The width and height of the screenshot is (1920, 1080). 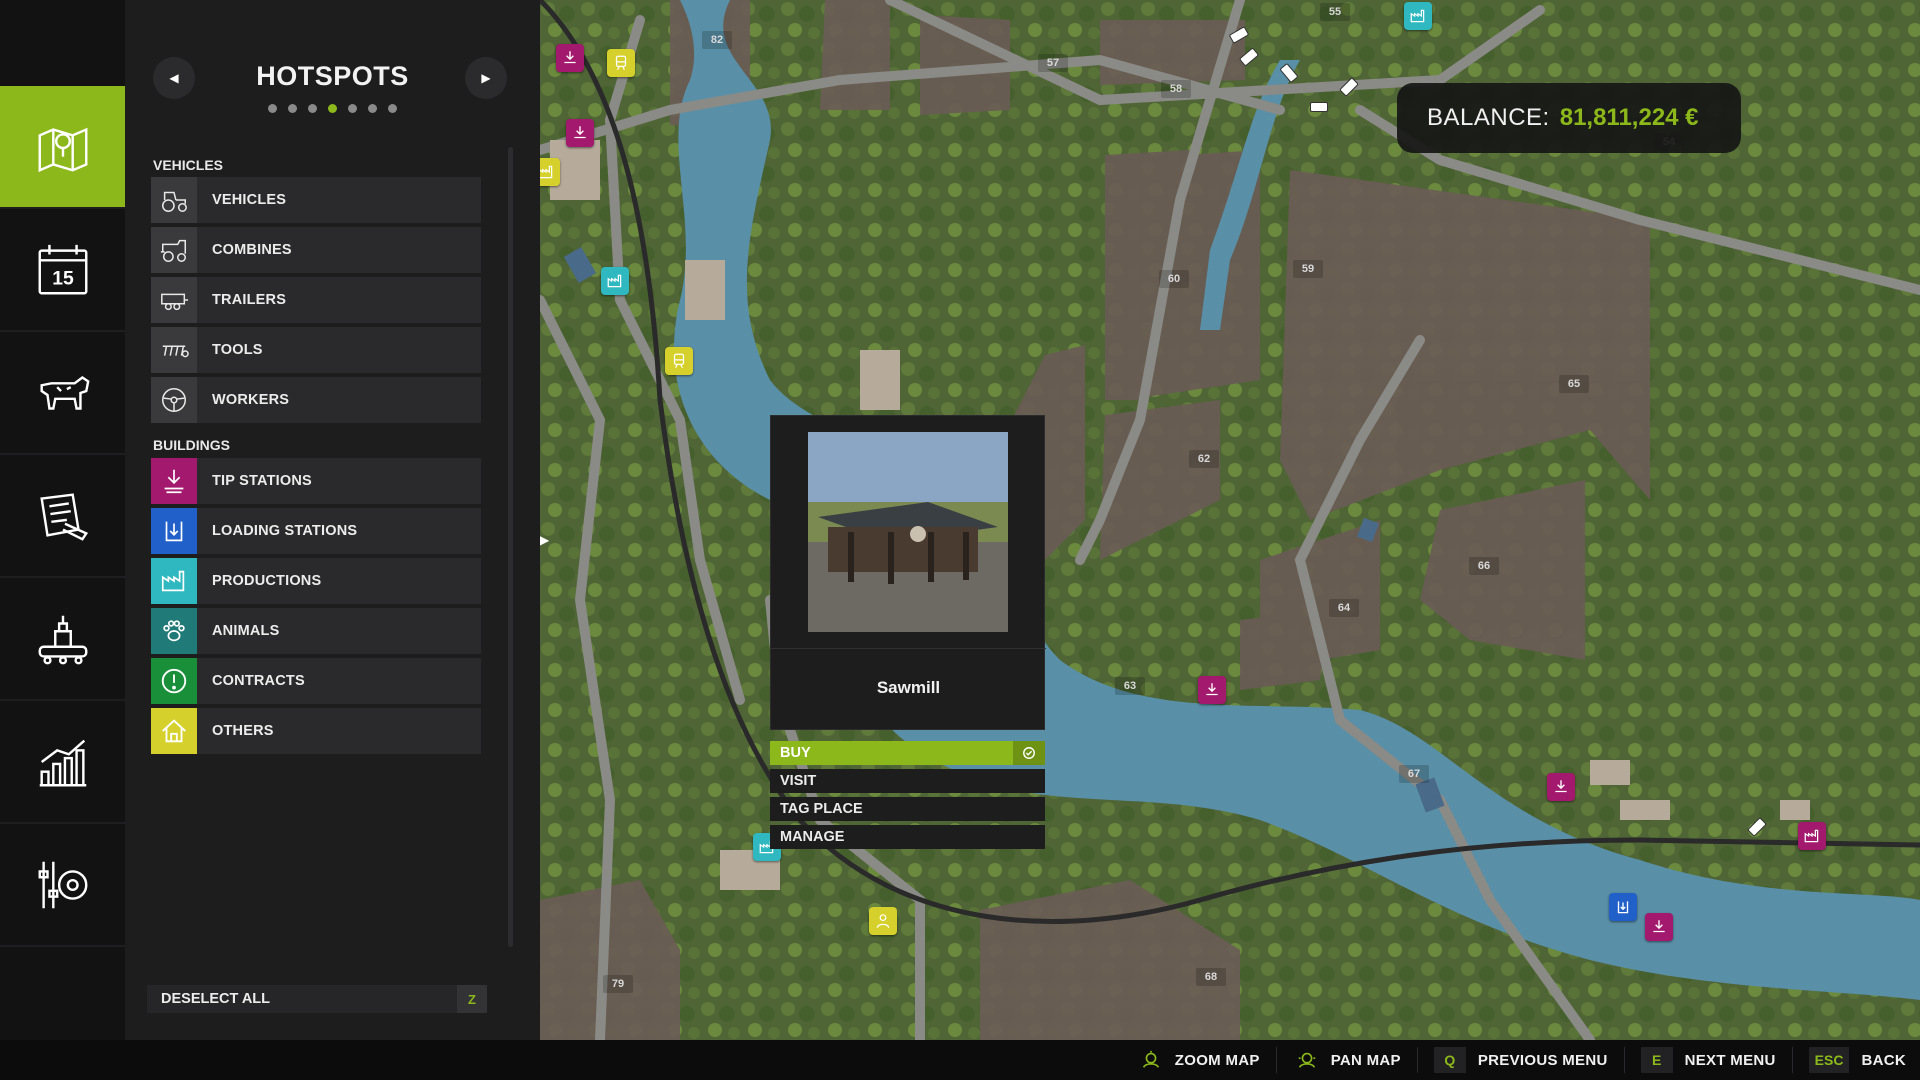 What do you see at coordinates (618, 984) in the screenshot?
I see `field-number: 79` at bounding box center [618, 984].